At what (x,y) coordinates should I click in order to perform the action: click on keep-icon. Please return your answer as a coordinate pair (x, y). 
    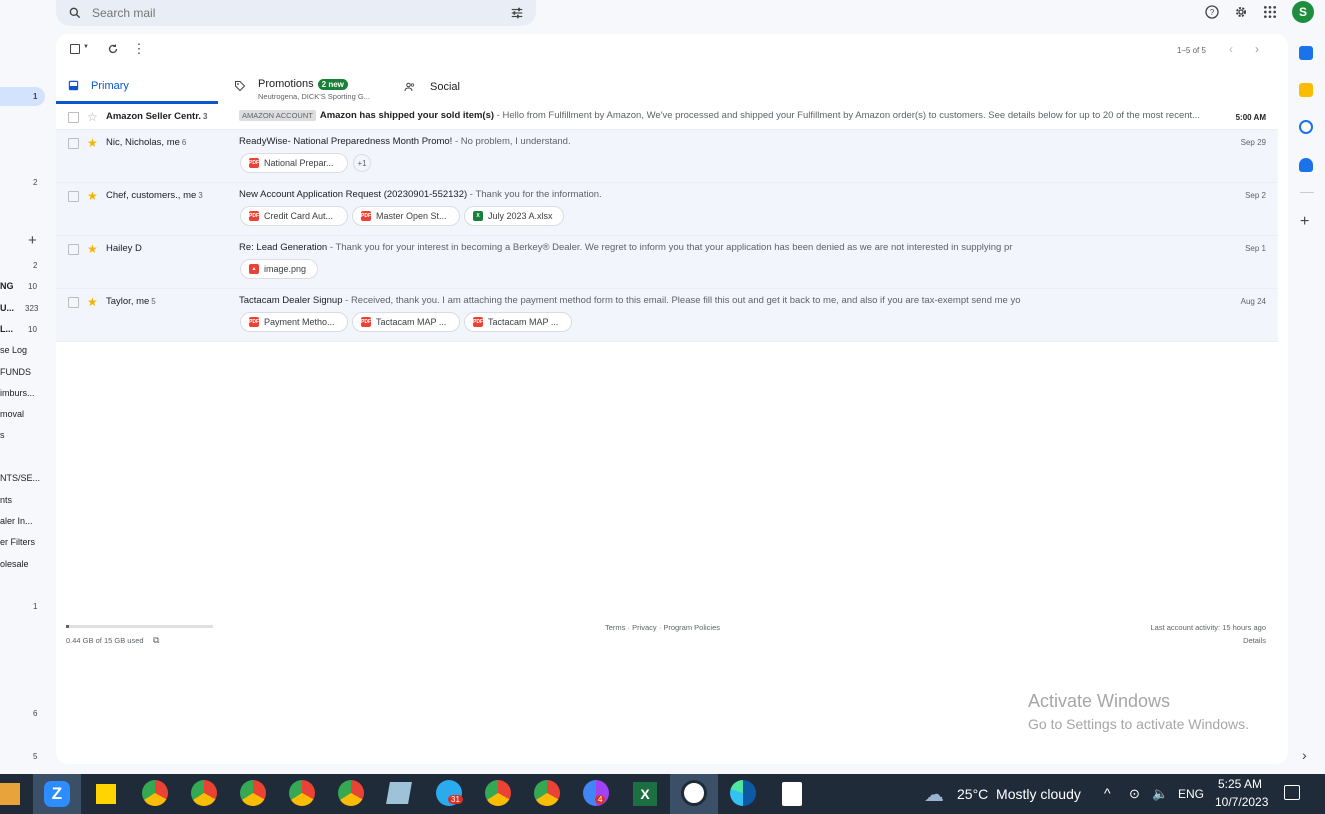
    Looking at the image, I should click on (1306, 90).